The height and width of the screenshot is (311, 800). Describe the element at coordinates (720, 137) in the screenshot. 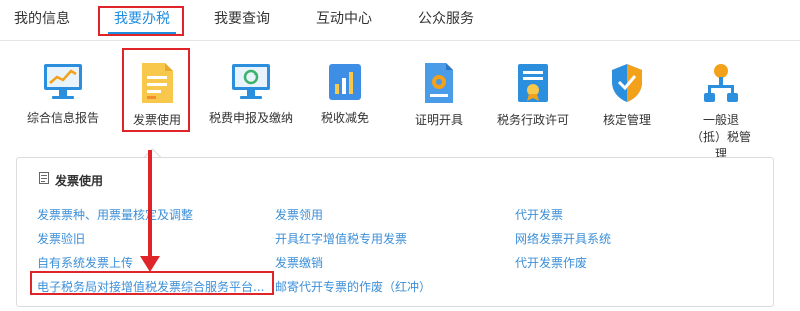

I see `function-label: 一般退（抵）税管理` at that location.